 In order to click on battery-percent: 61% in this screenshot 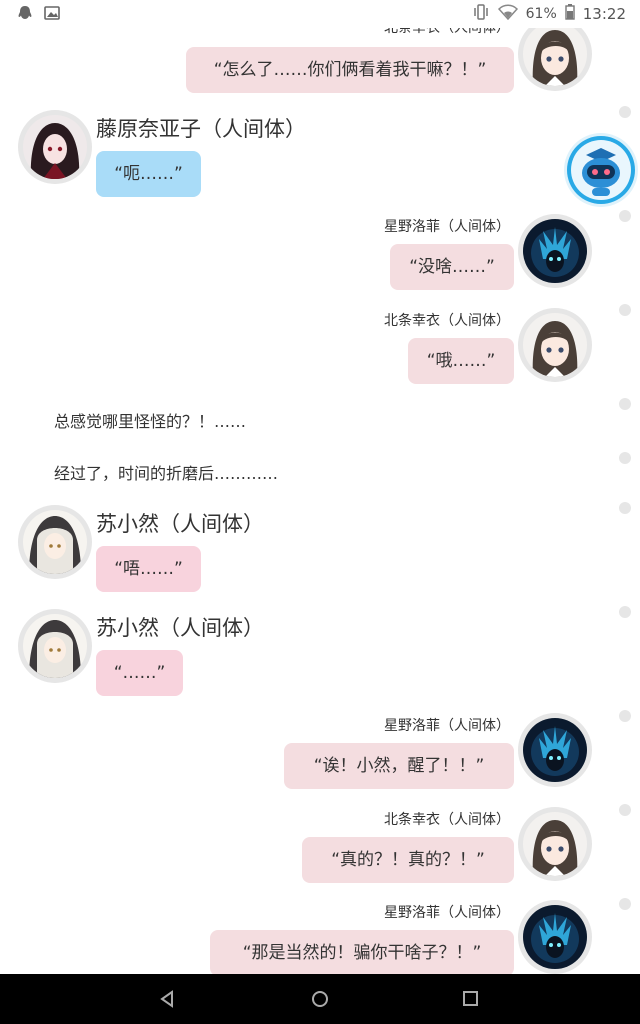, I will do `click(541, 14)`.